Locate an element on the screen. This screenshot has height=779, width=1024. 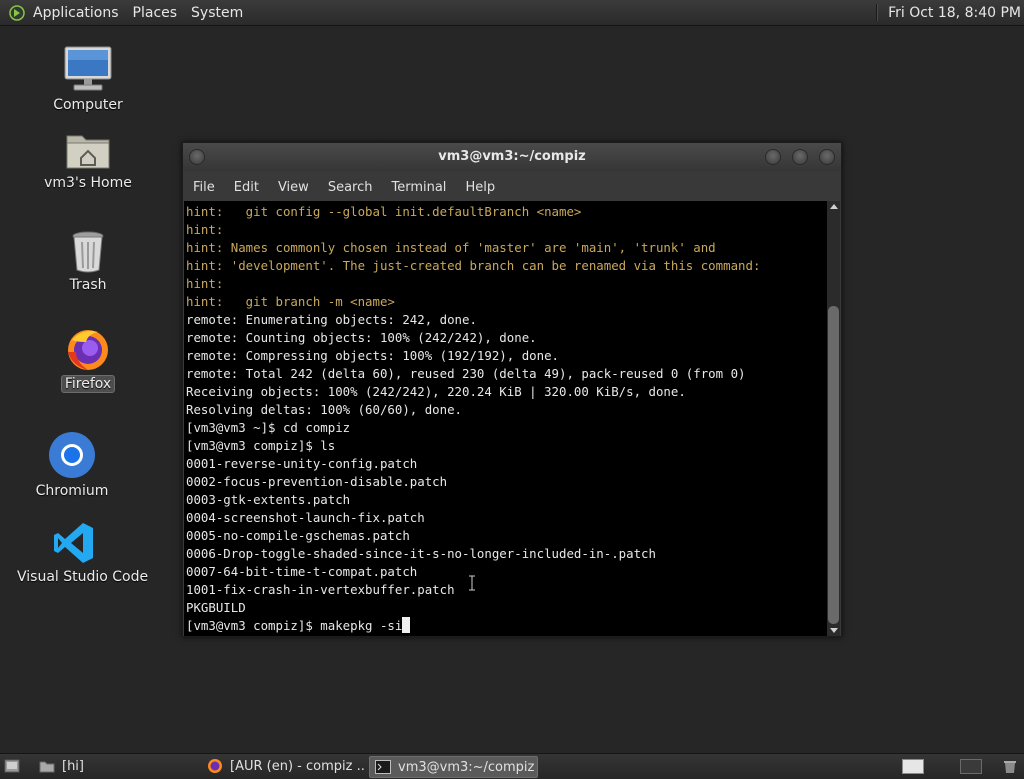
taskbar-item-terminal: vm3@vm3:~/compiz is located at coordinates (453, 767).